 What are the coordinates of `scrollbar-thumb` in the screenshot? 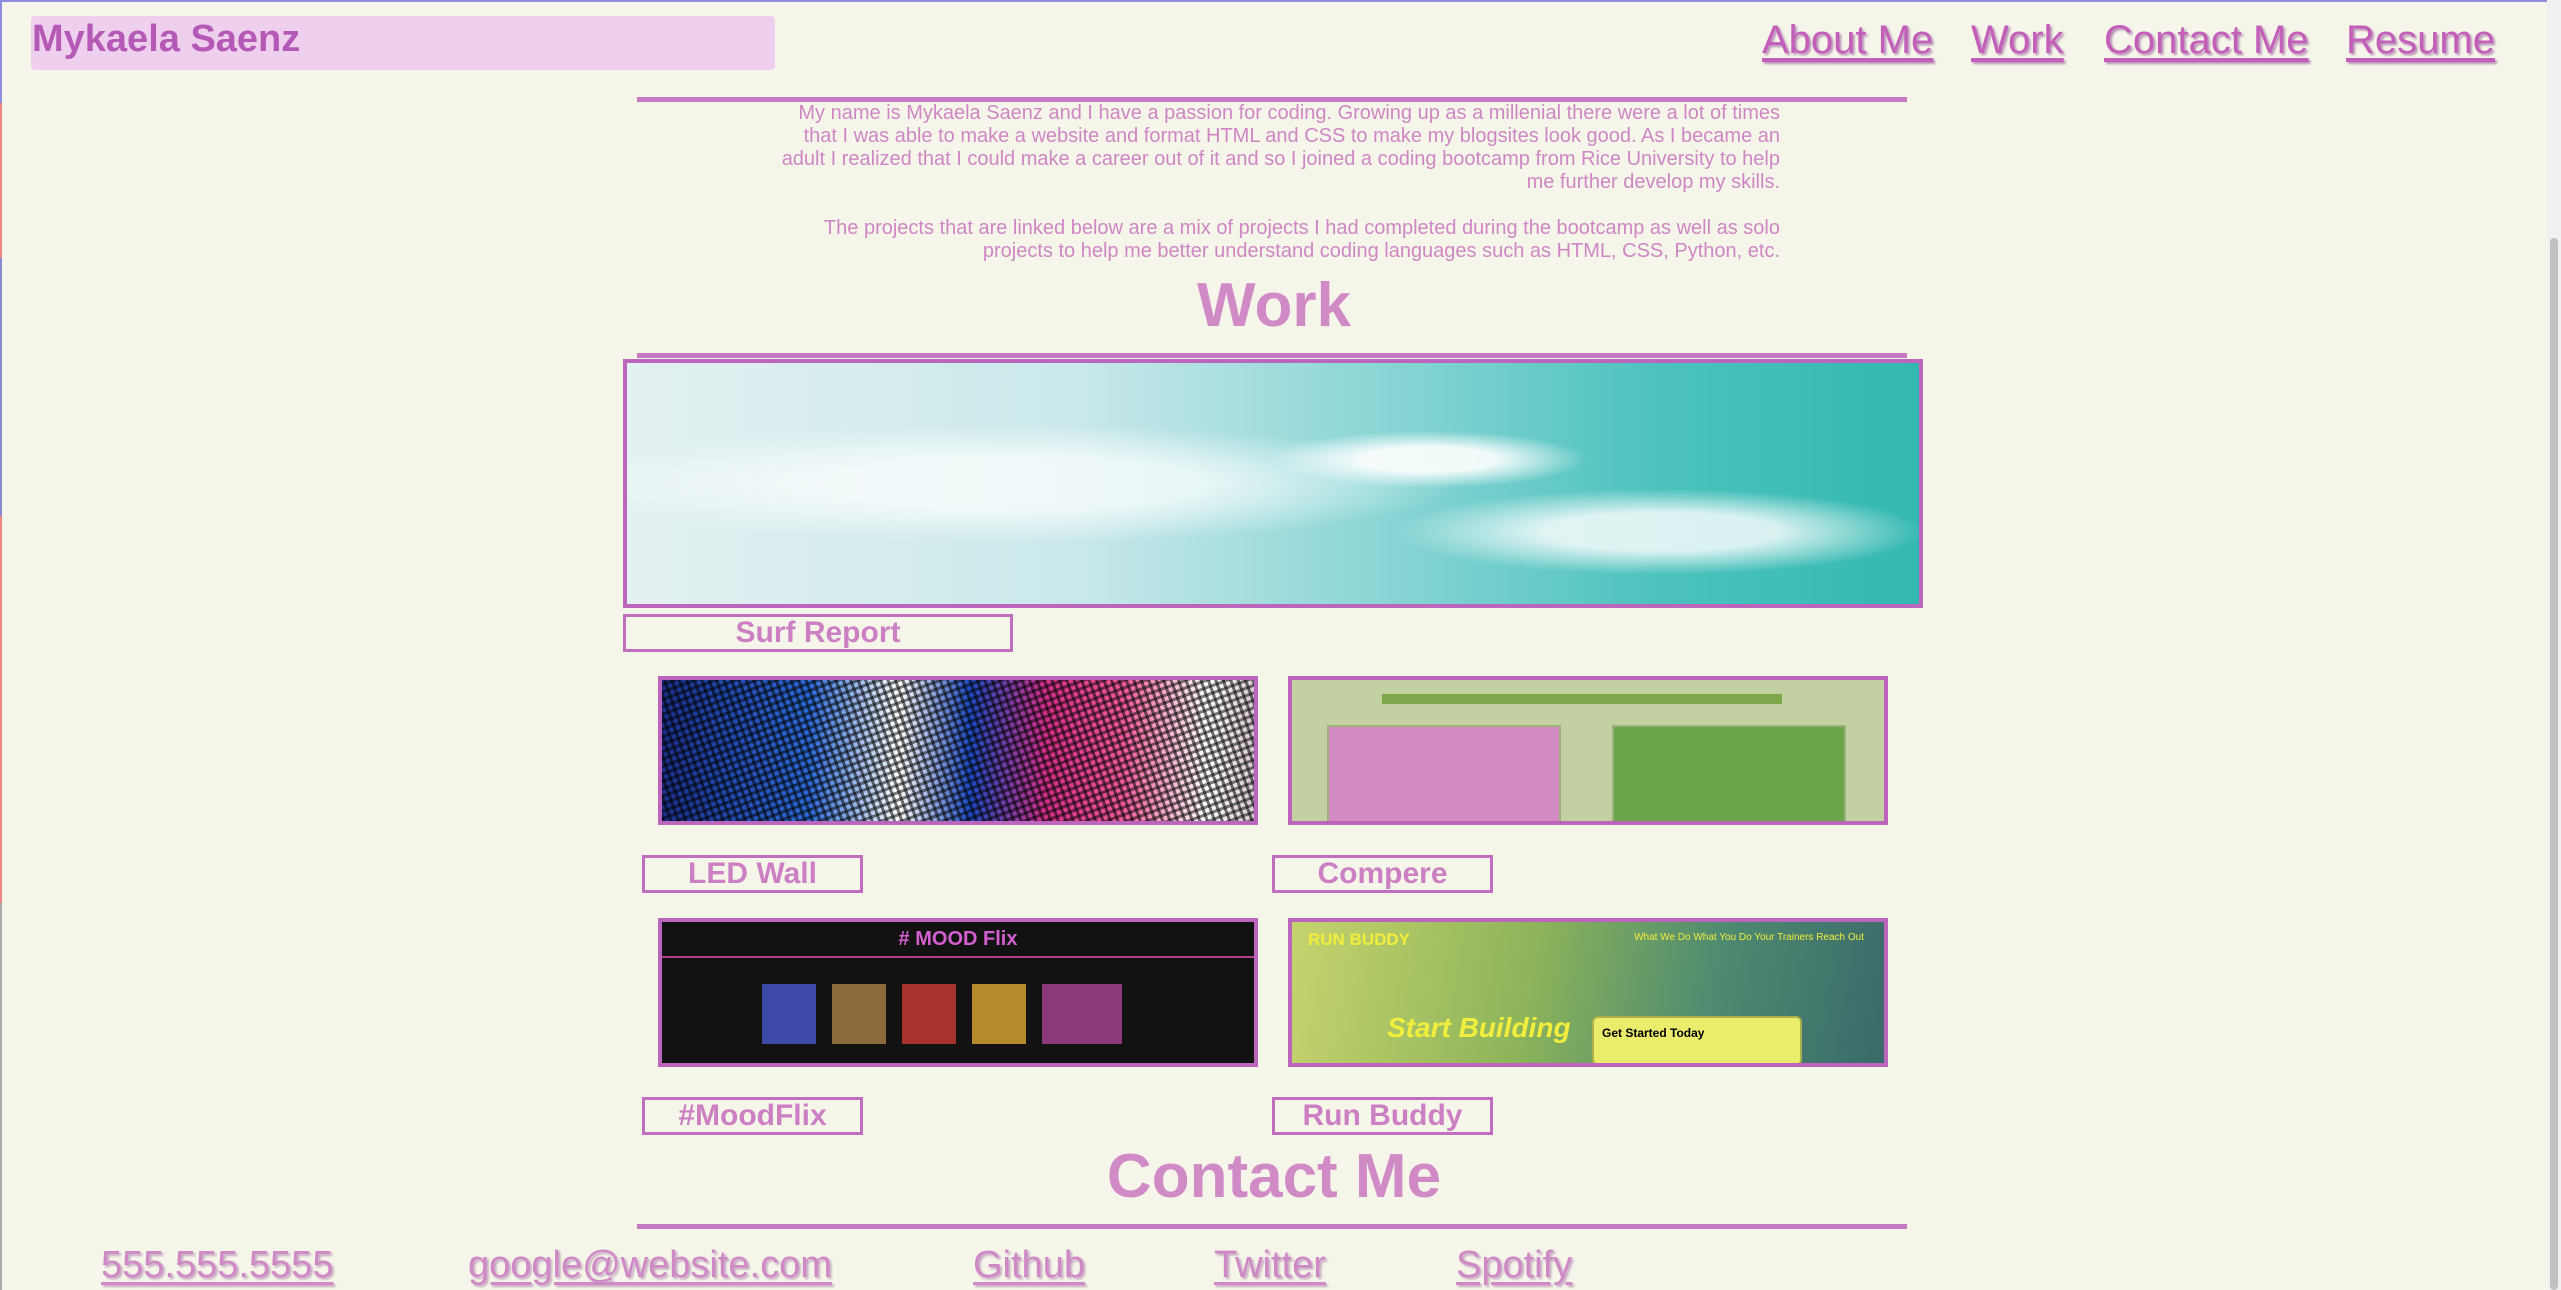 It's located at (2554, 764).